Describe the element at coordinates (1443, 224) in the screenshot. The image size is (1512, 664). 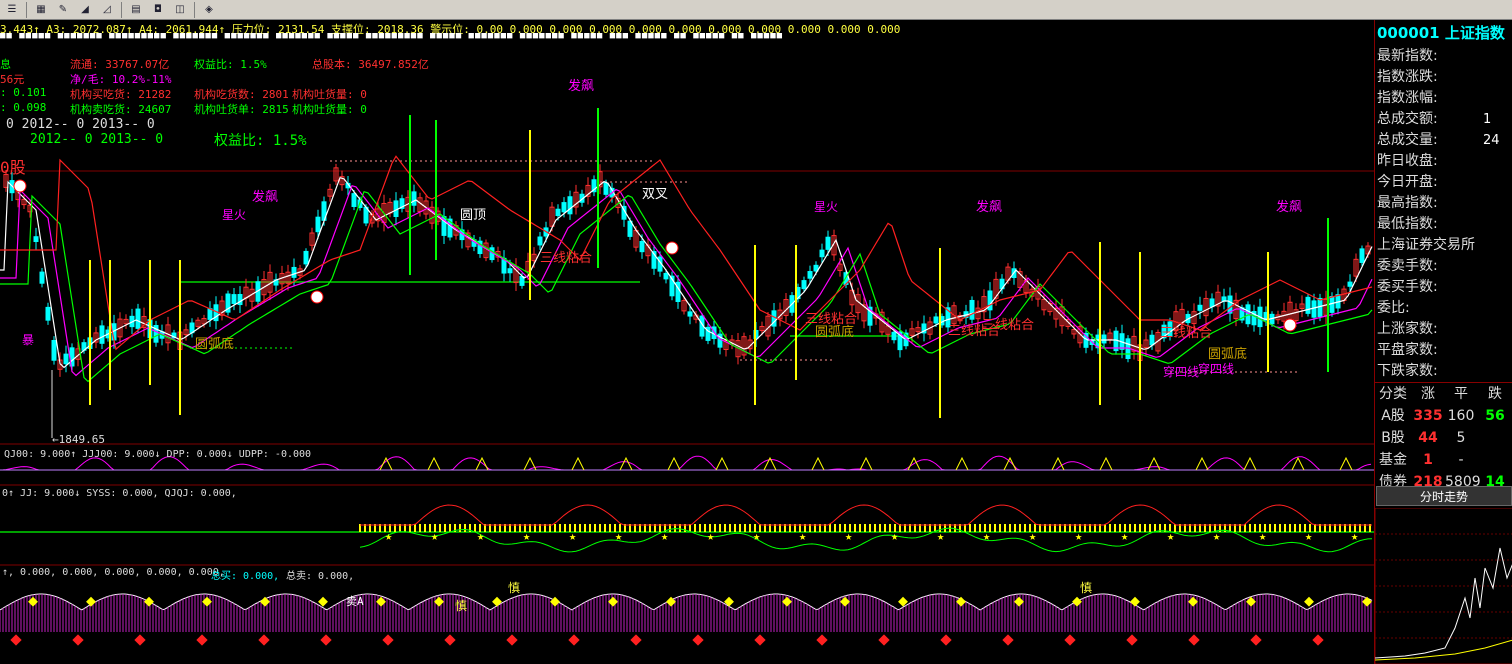
I see `quote-row: 最低指数:` at that location.